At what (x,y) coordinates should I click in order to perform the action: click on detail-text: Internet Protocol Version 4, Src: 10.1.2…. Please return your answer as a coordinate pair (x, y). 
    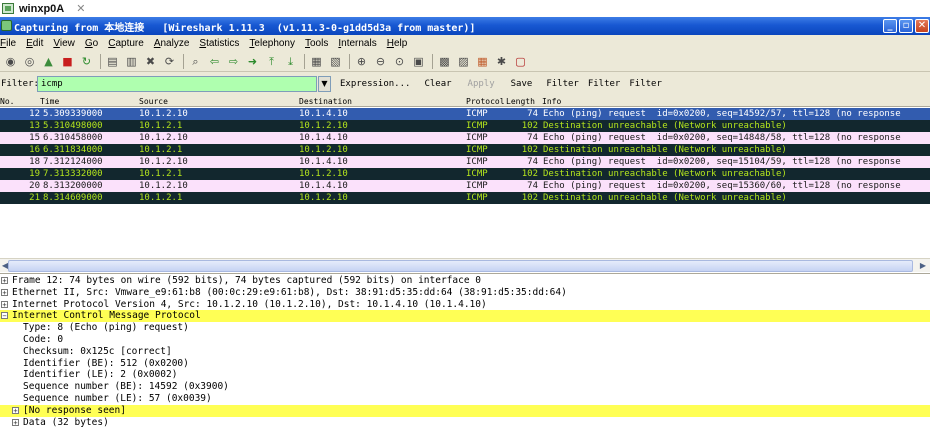
    Looking at the image, I should click on (249, 304).